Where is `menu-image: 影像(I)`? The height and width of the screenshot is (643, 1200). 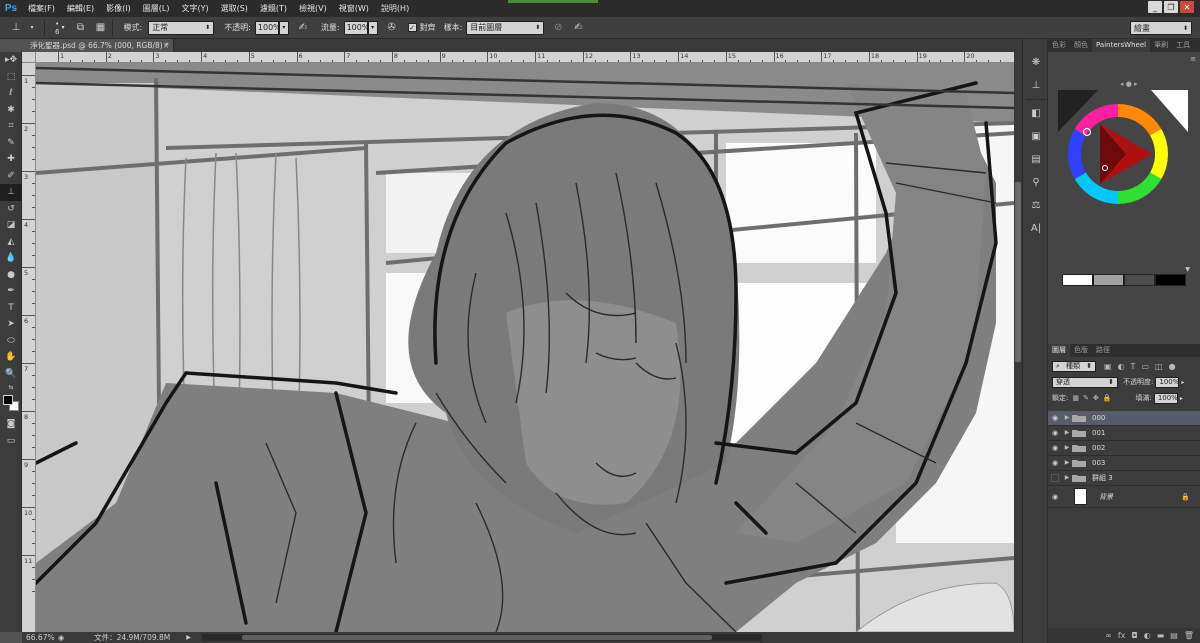
menu-image: 影像(I) is located at coordinates (118, 8).